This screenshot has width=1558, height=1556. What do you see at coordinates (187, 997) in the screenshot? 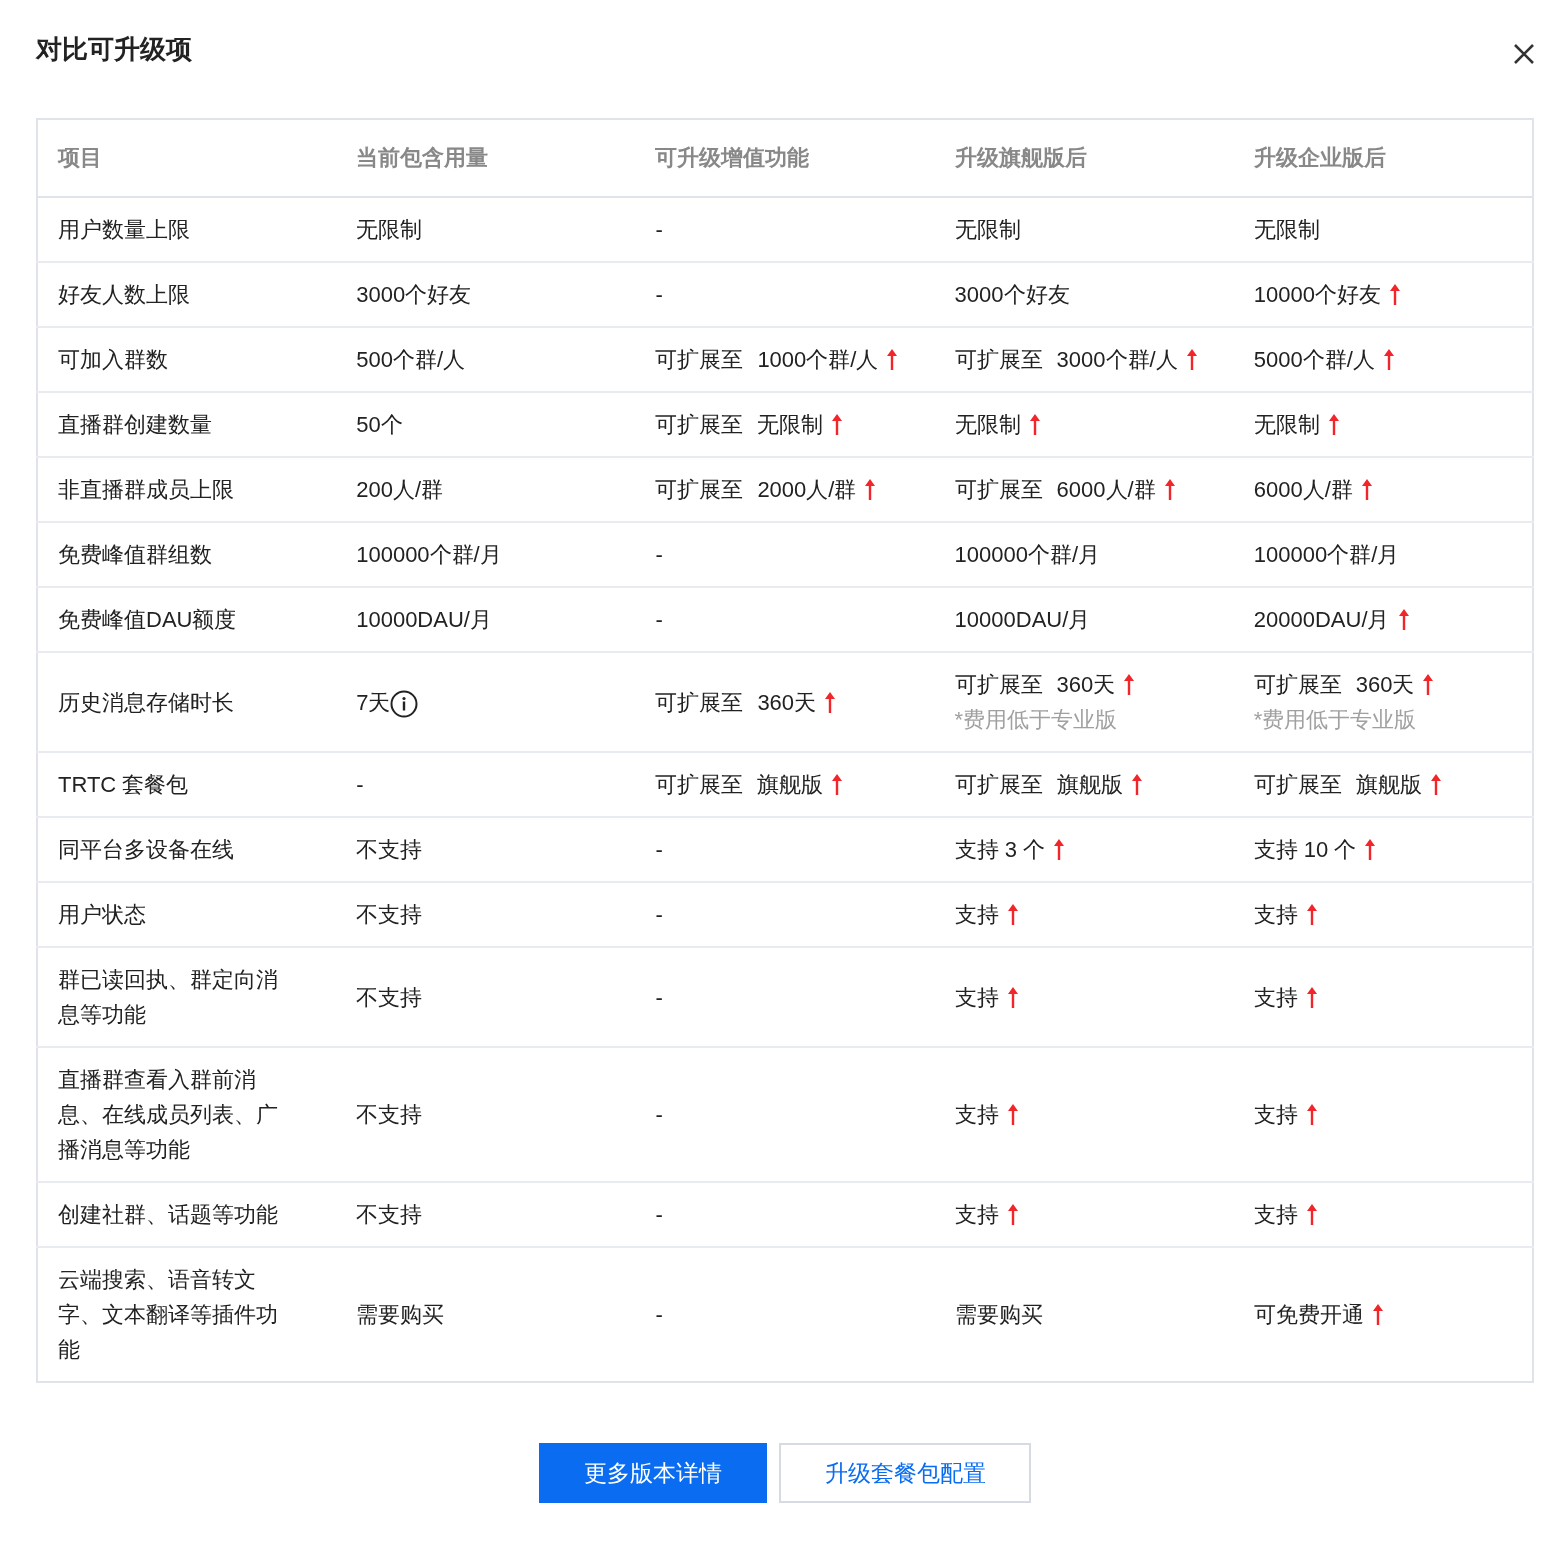
I see `row-label: 群已读回执、群定向消息等功能` at bounding box center [187, 997].